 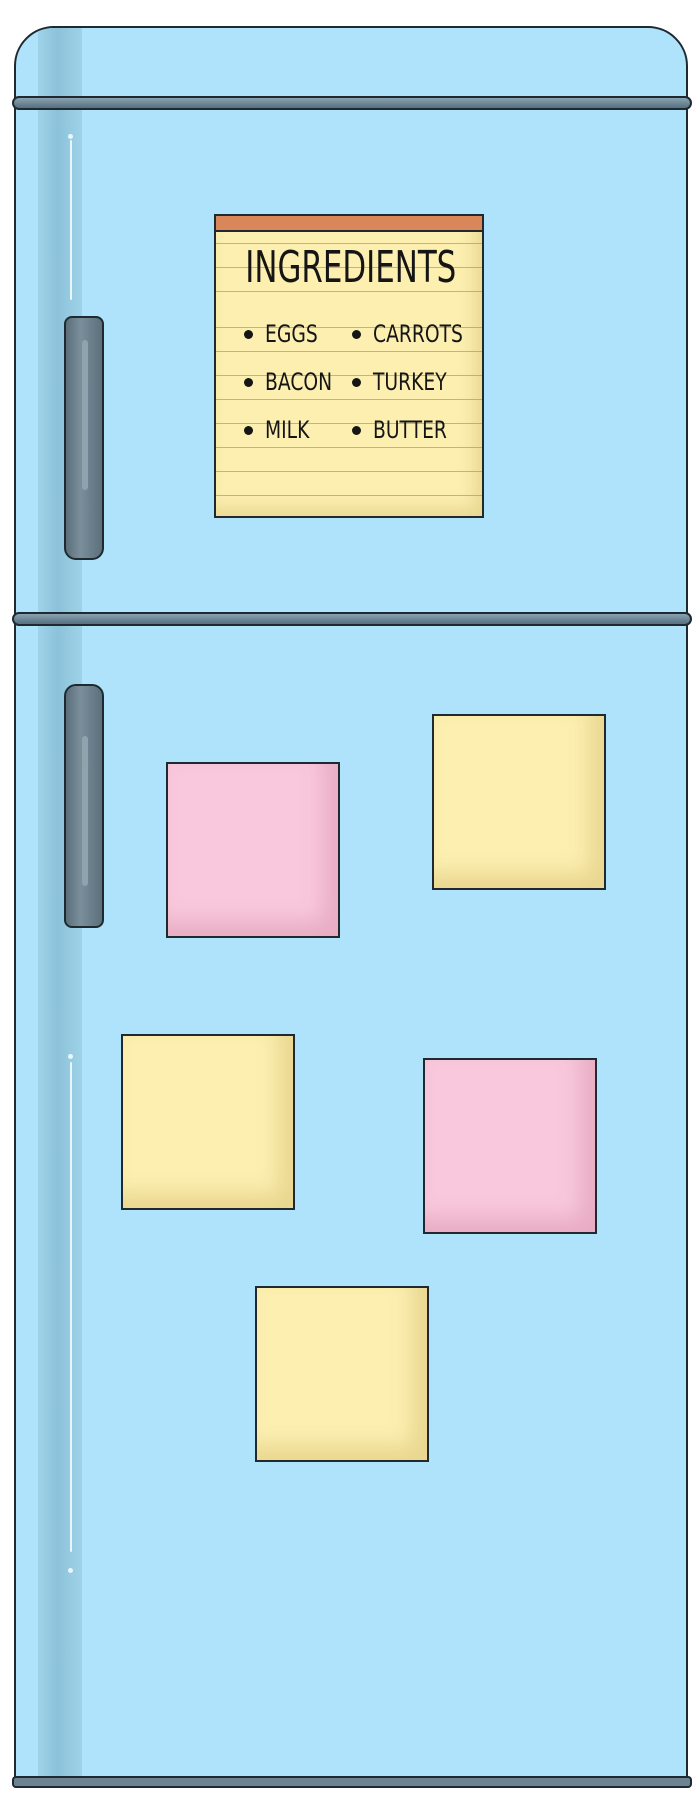 What do you see at coordinates (418, 334) in the screenshot?
I see `list-item-label: CARROTS` at bounding box center [418, 334].